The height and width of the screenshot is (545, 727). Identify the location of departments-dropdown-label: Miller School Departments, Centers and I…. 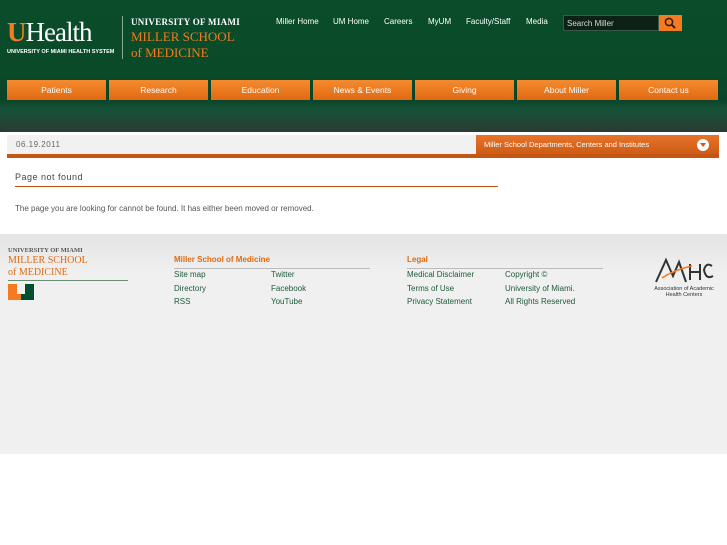
(567, 144).